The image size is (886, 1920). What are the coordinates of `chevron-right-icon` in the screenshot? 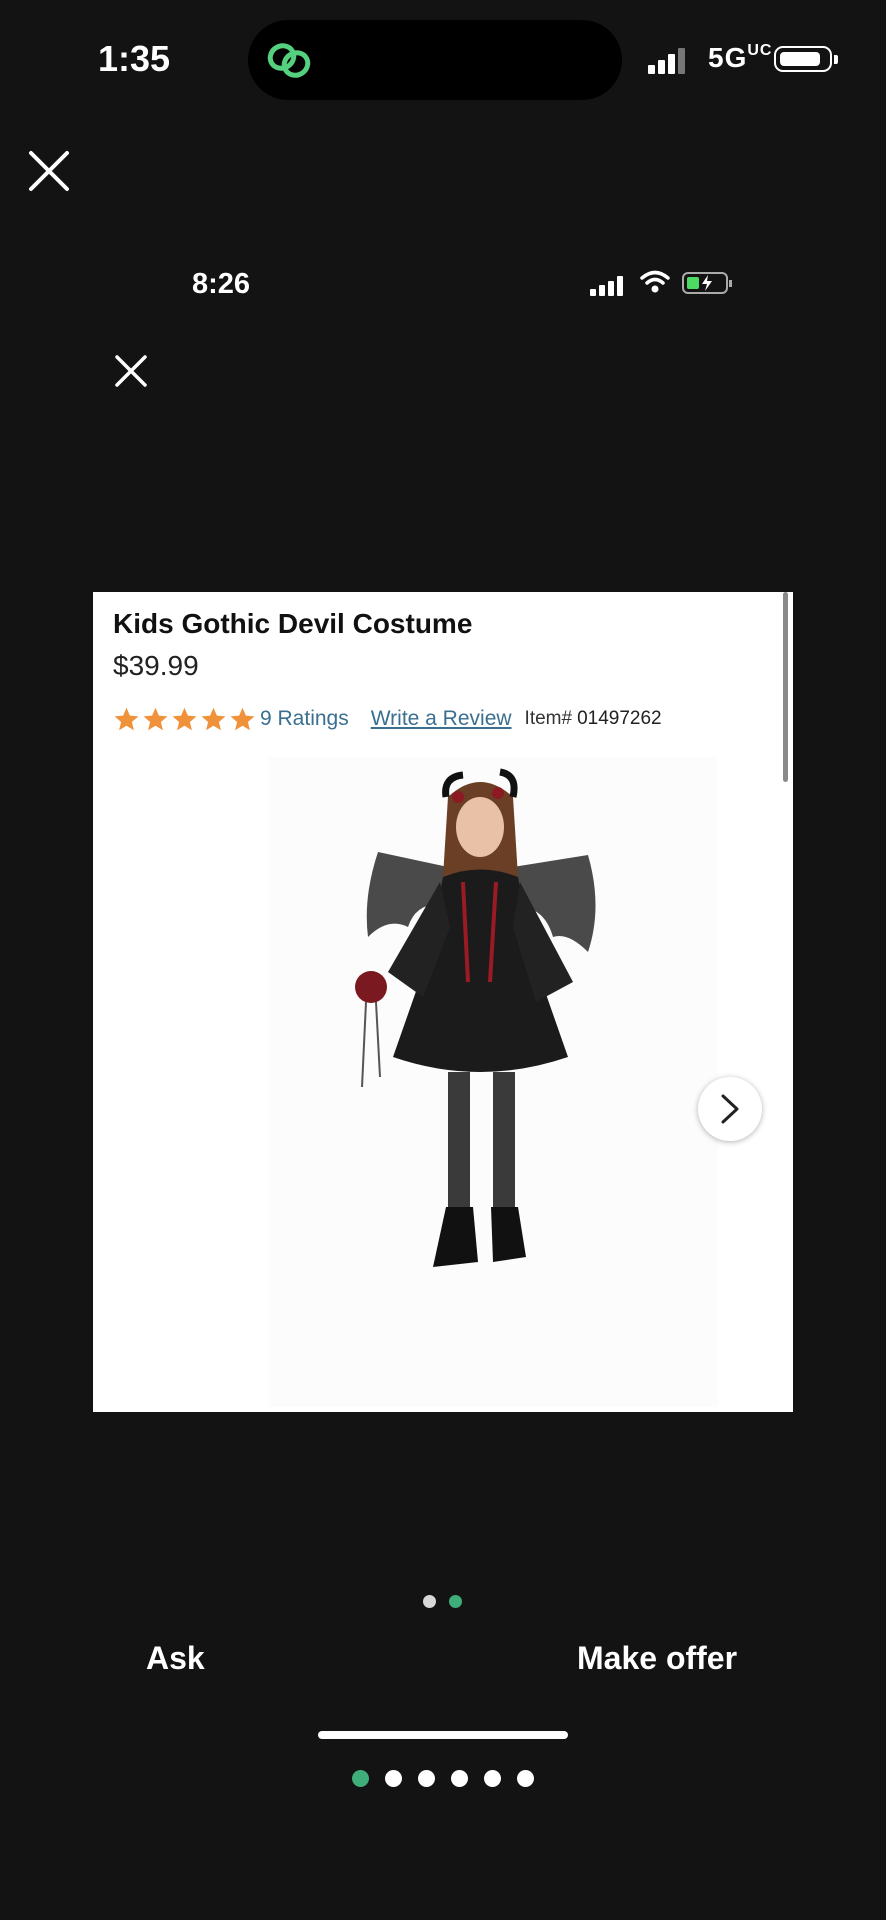 It's located at (730, 1109).